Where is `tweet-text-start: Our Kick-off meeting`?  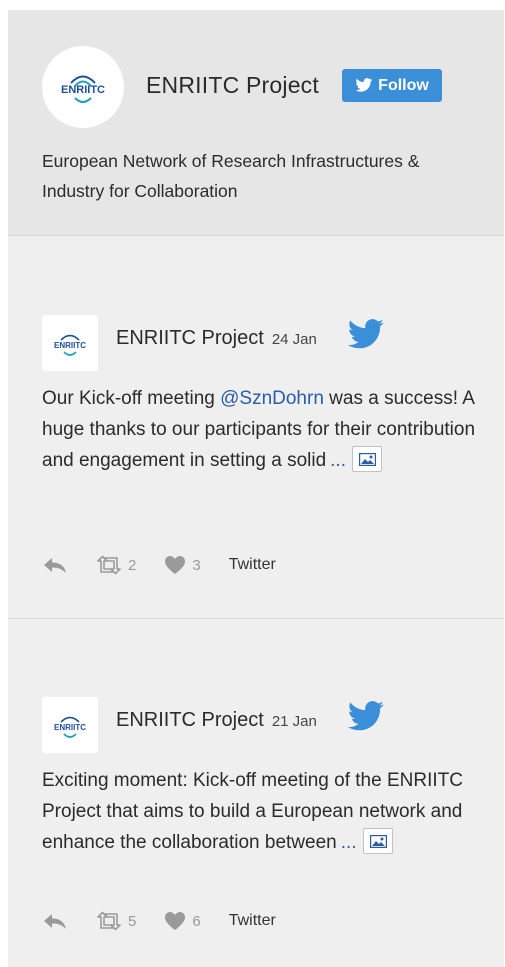 tweet-text-start: Our Kick-off meeting is located at coordinates (131, 398).